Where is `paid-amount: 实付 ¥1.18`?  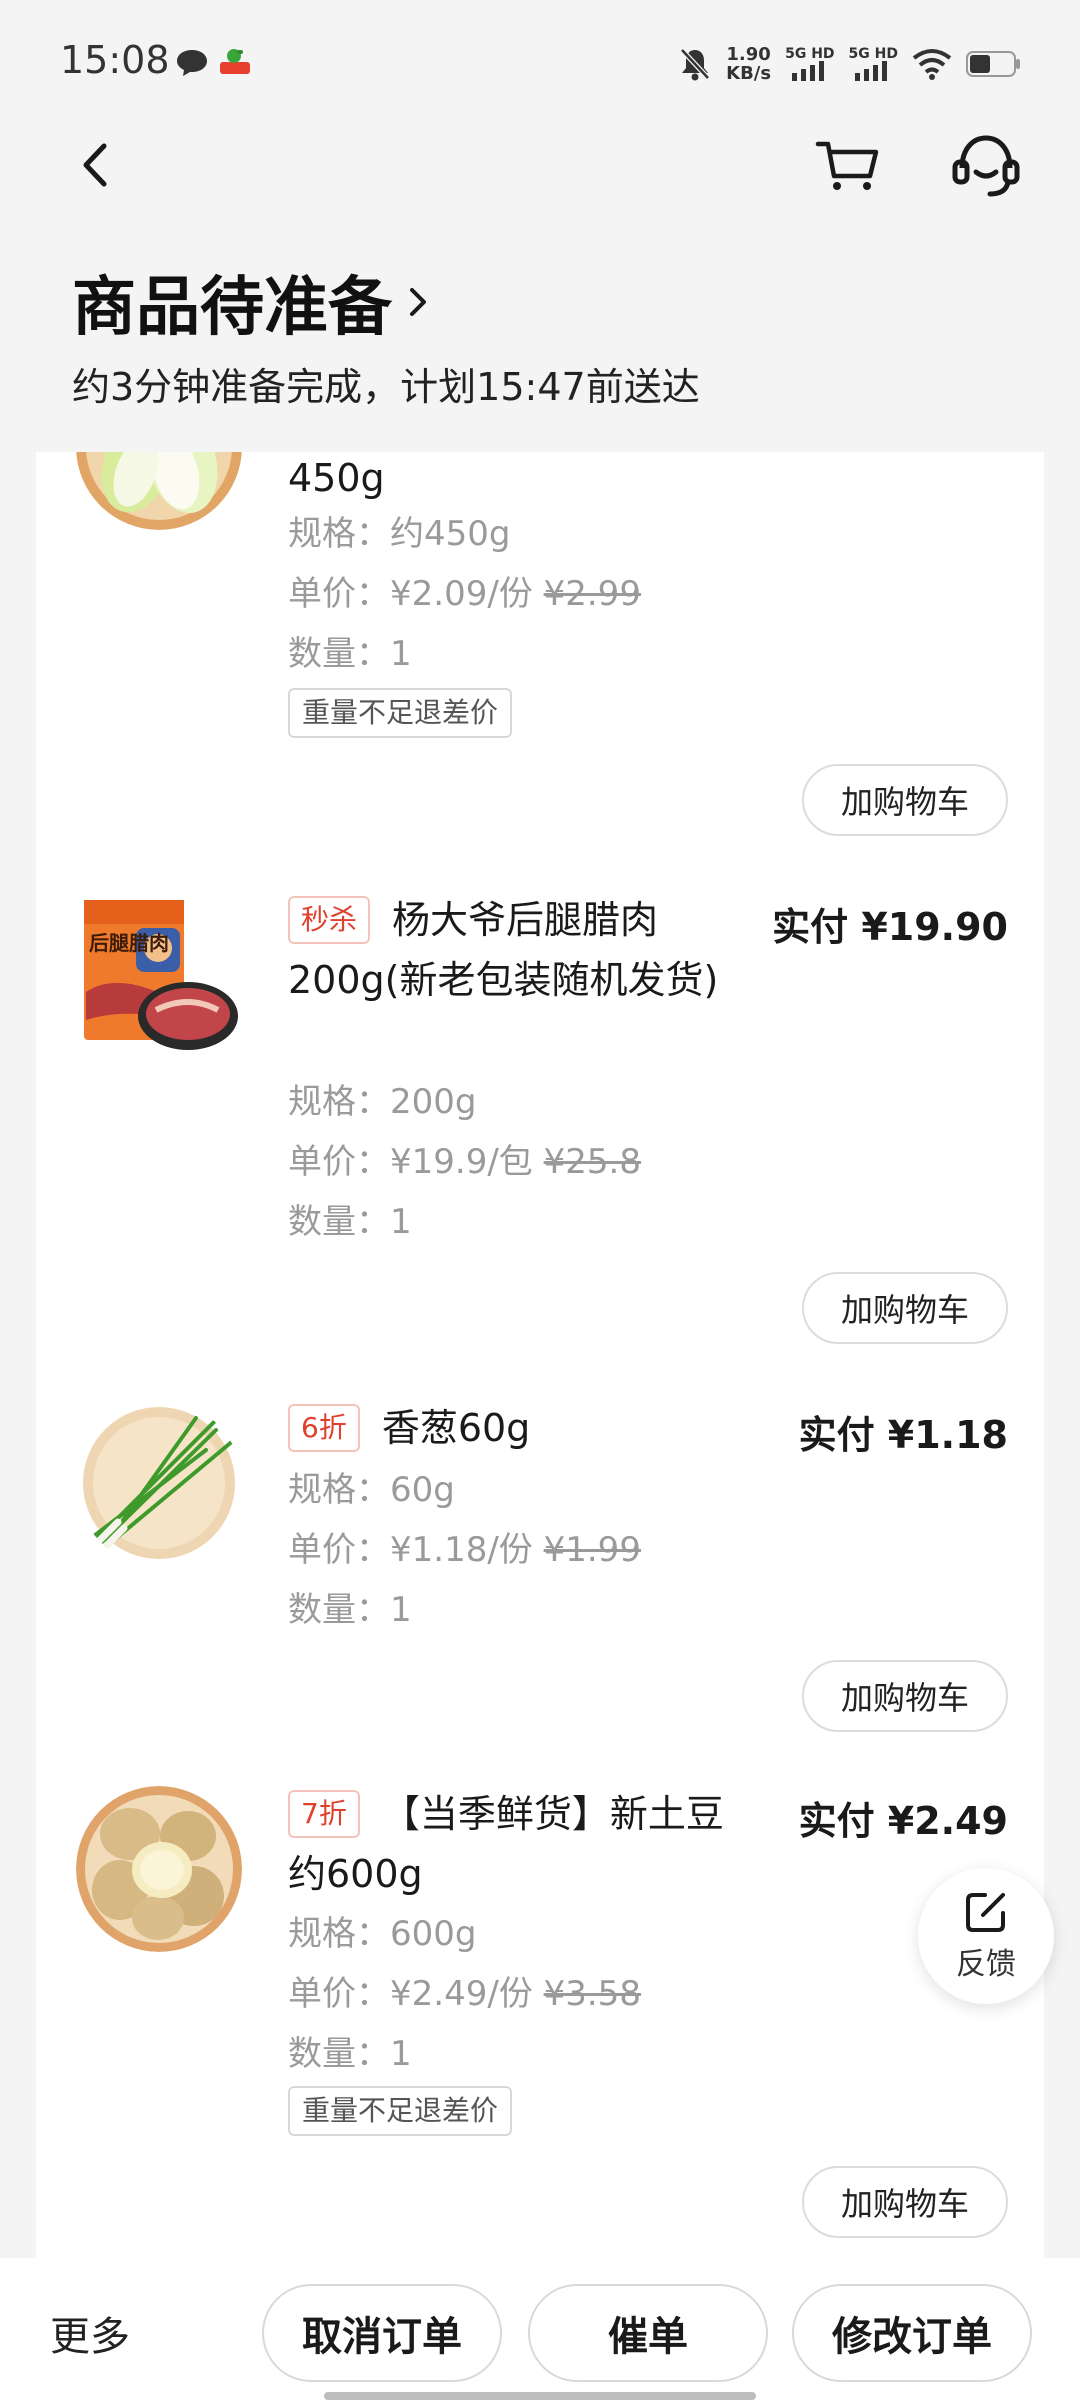 paid-amount: 实付 ¥1.18 is located at coordinates (903, 1435).